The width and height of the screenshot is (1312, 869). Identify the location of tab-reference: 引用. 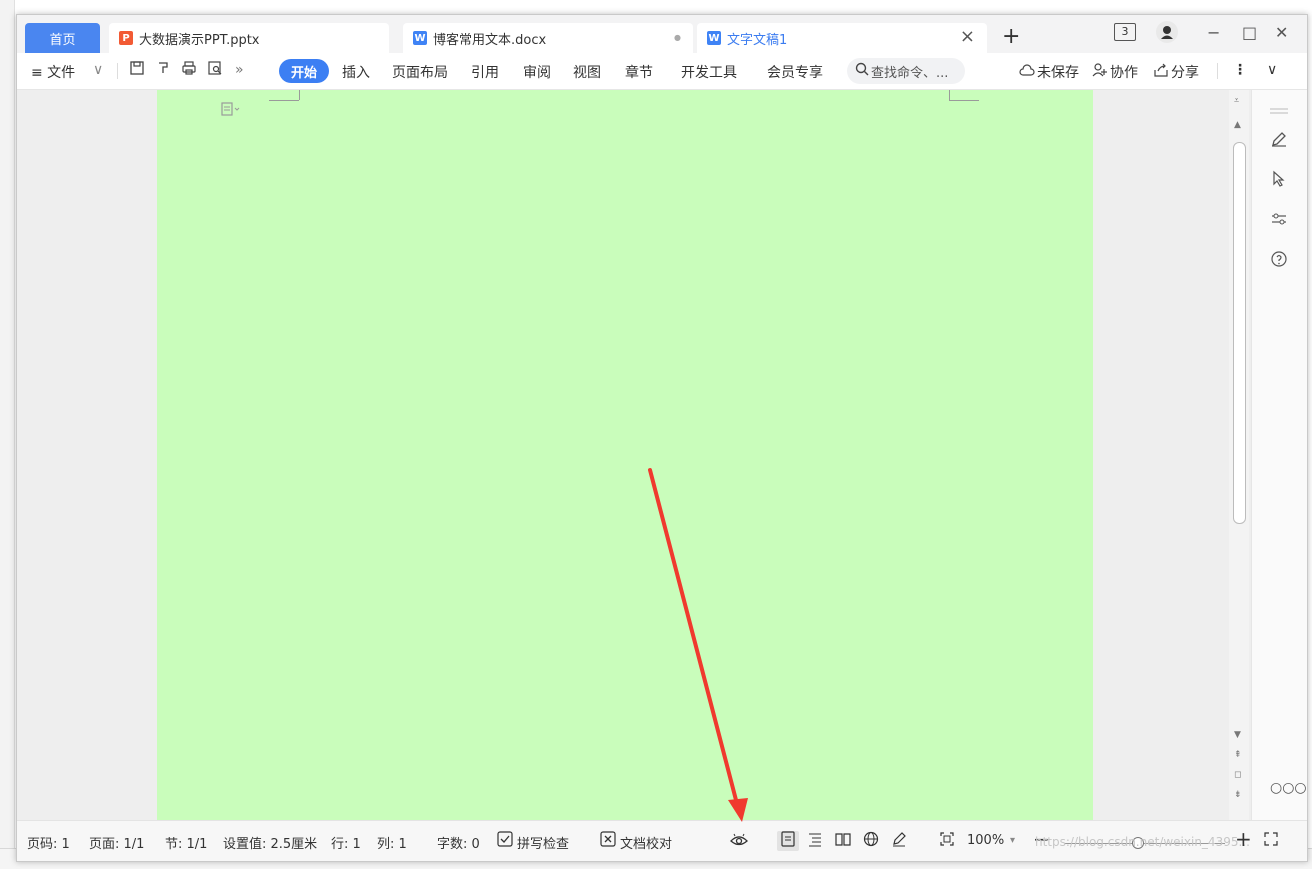
(485, 72).